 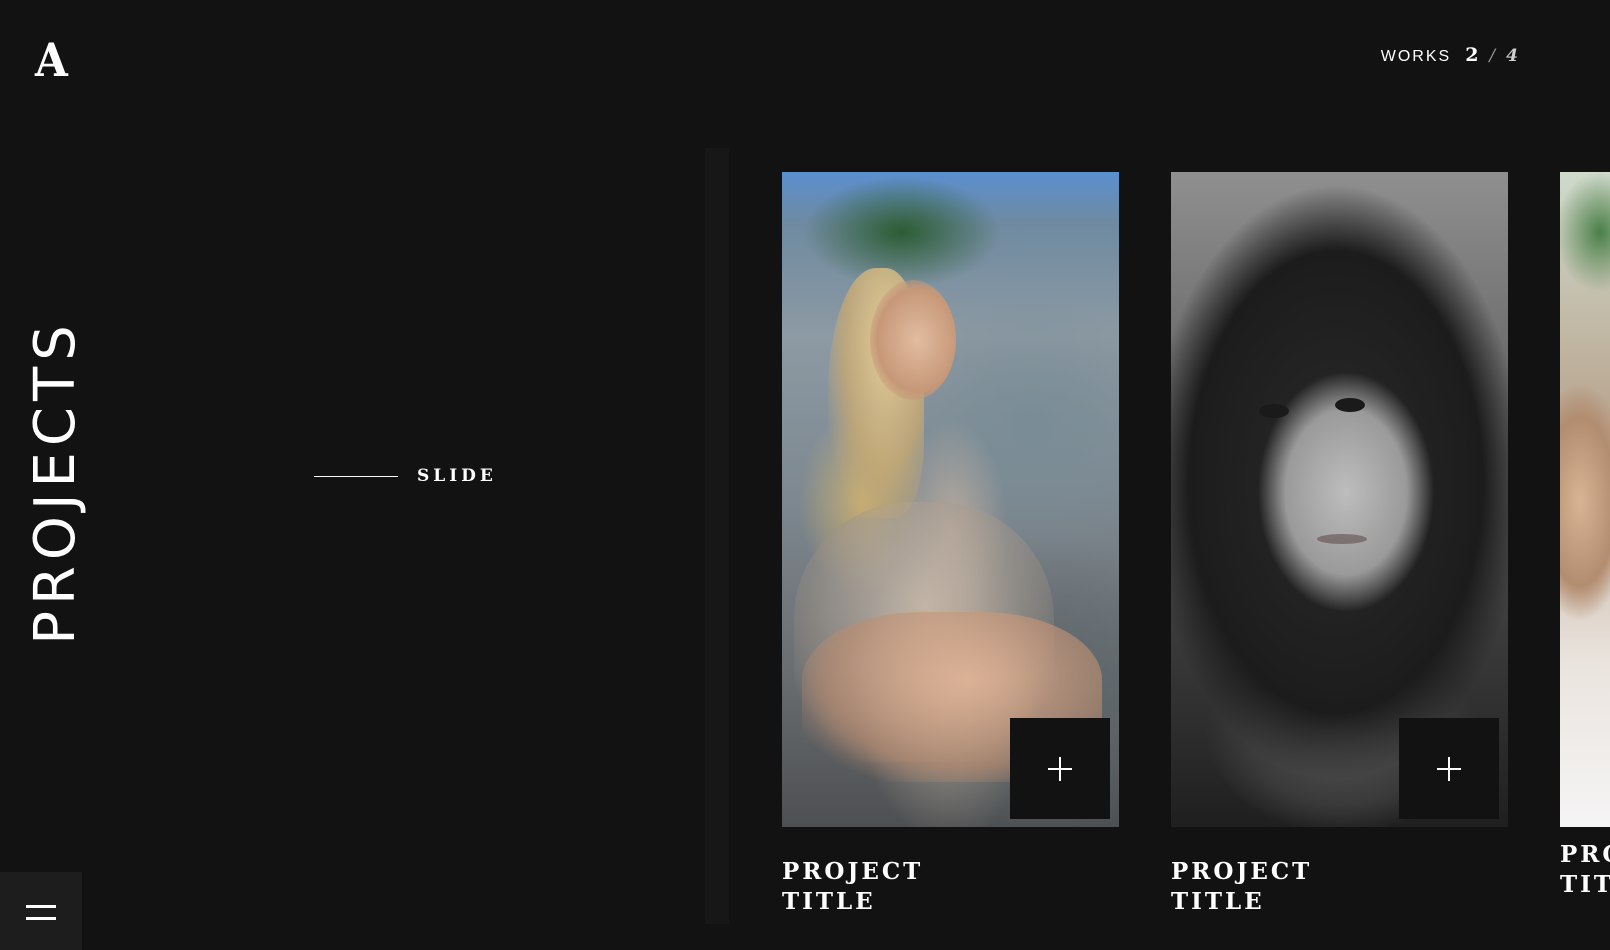 What do you see at coordinates (1512, 56) in the screenshot?
I see `total-slide-number: 4` at bounding box center [1512, 56].